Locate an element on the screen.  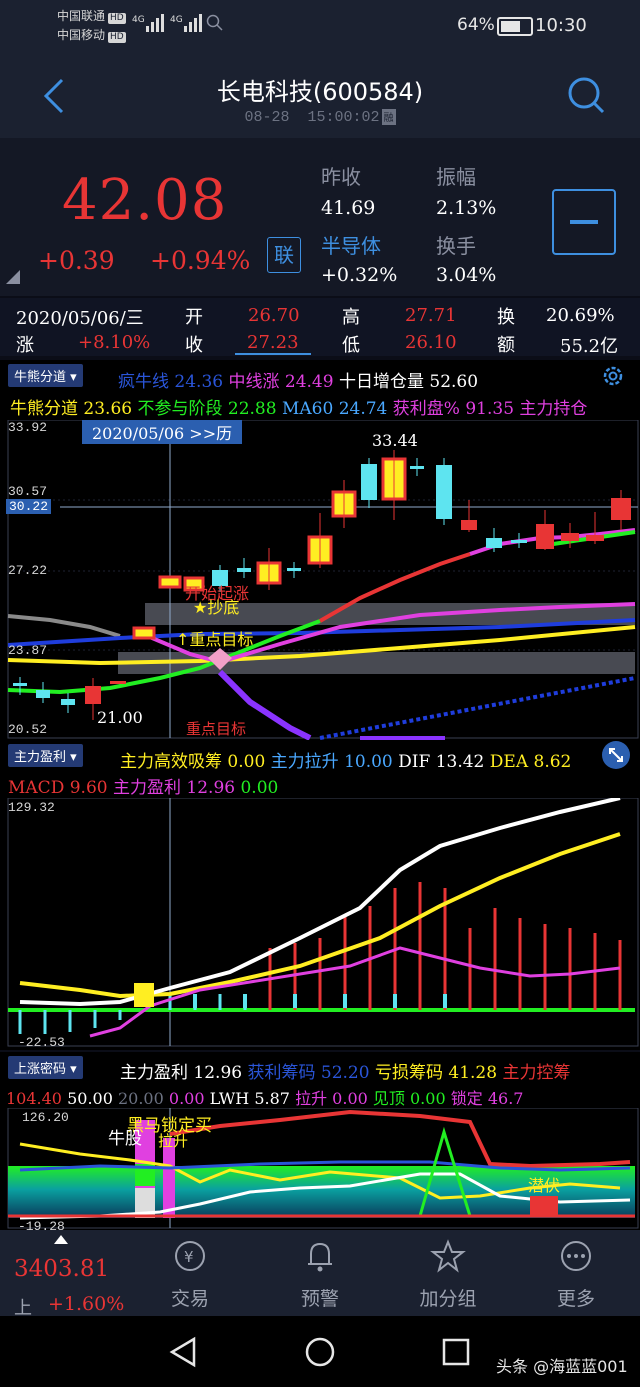
sector-link: 半导体 is located at coordinates (351, 244).